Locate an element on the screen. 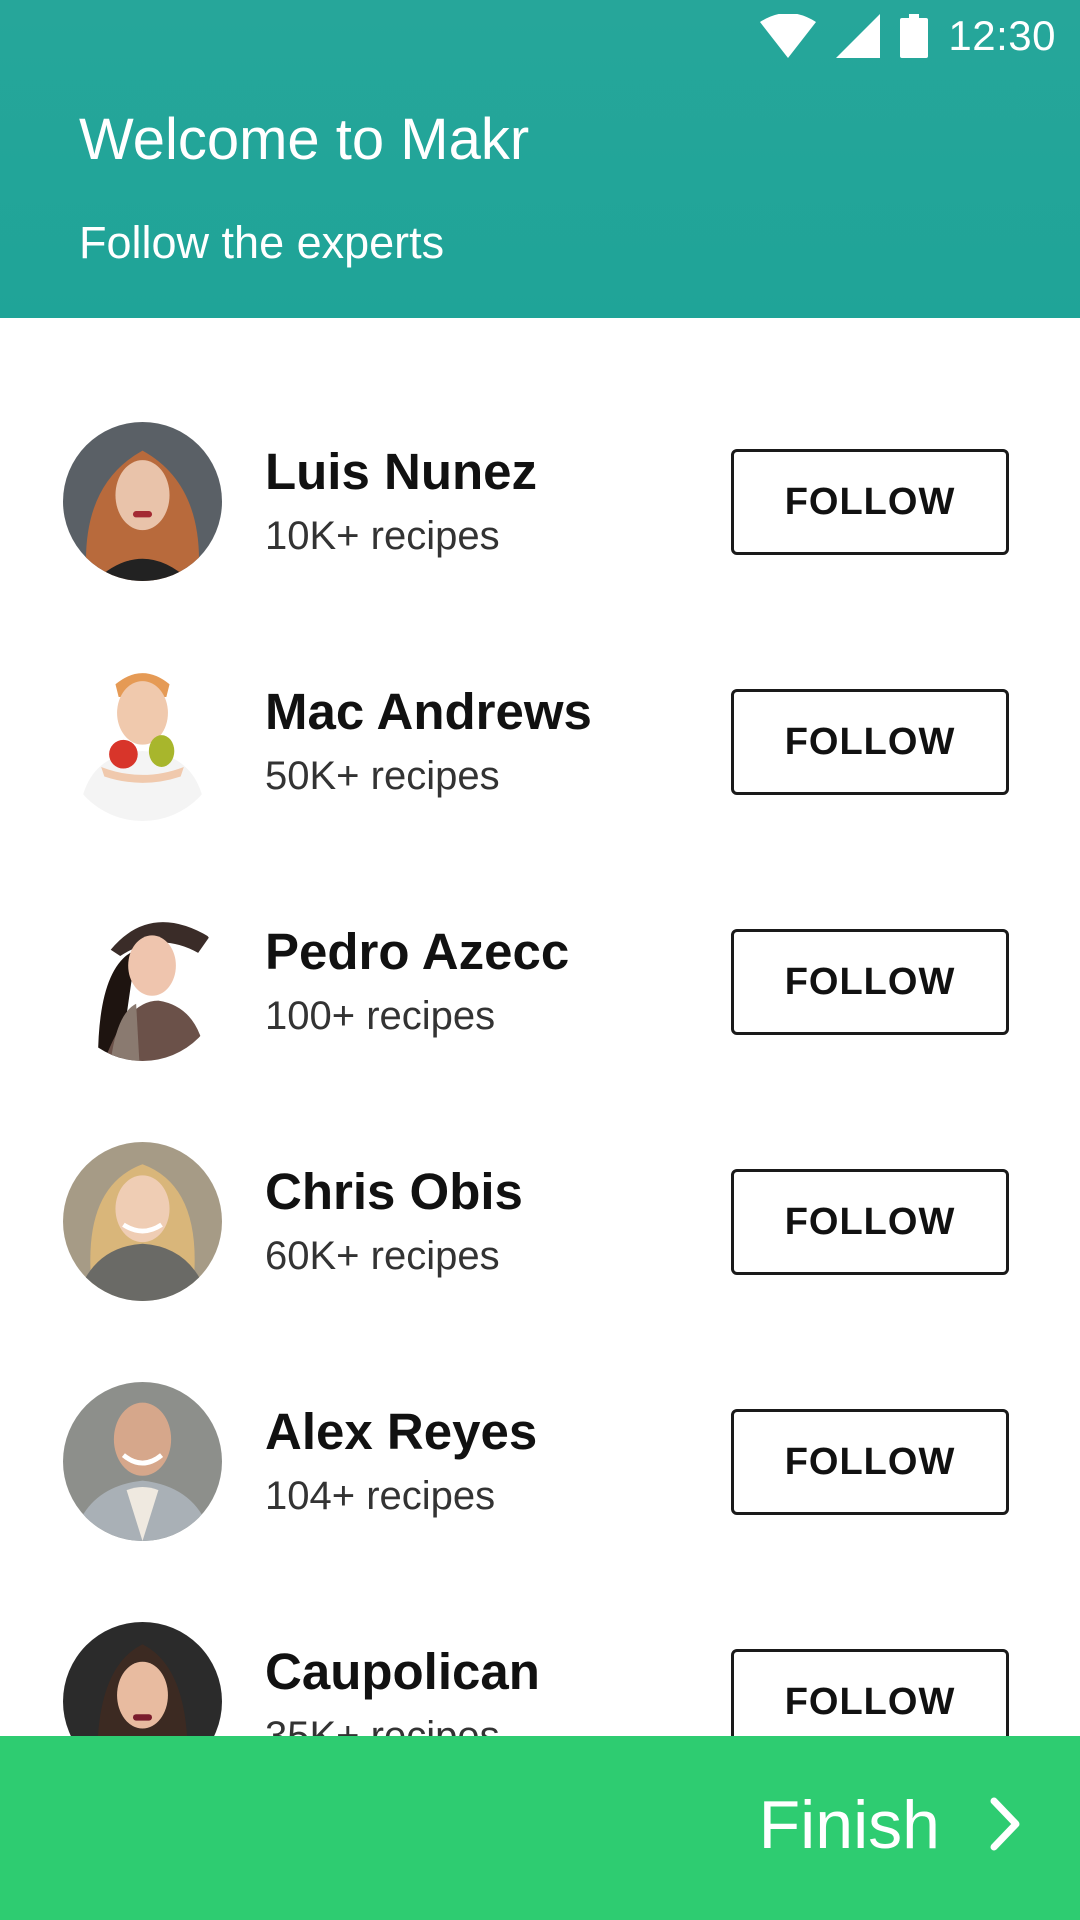 This screenshot has width=1080, height=1920. avatar is located at coordinates (142, 1679).